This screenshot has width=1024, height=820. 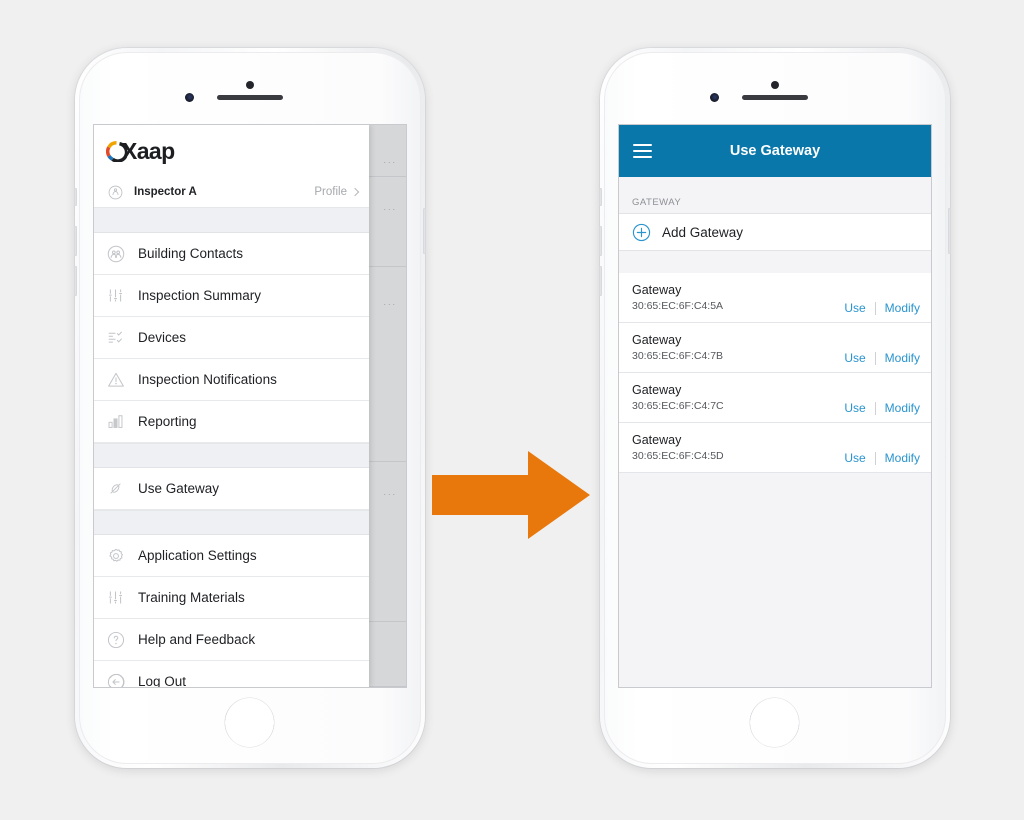 What do you see at coordinates (775, 232) in the screenshot?
I see `add-gateway-button: Add Gateway` at bounding box center [775, 232].